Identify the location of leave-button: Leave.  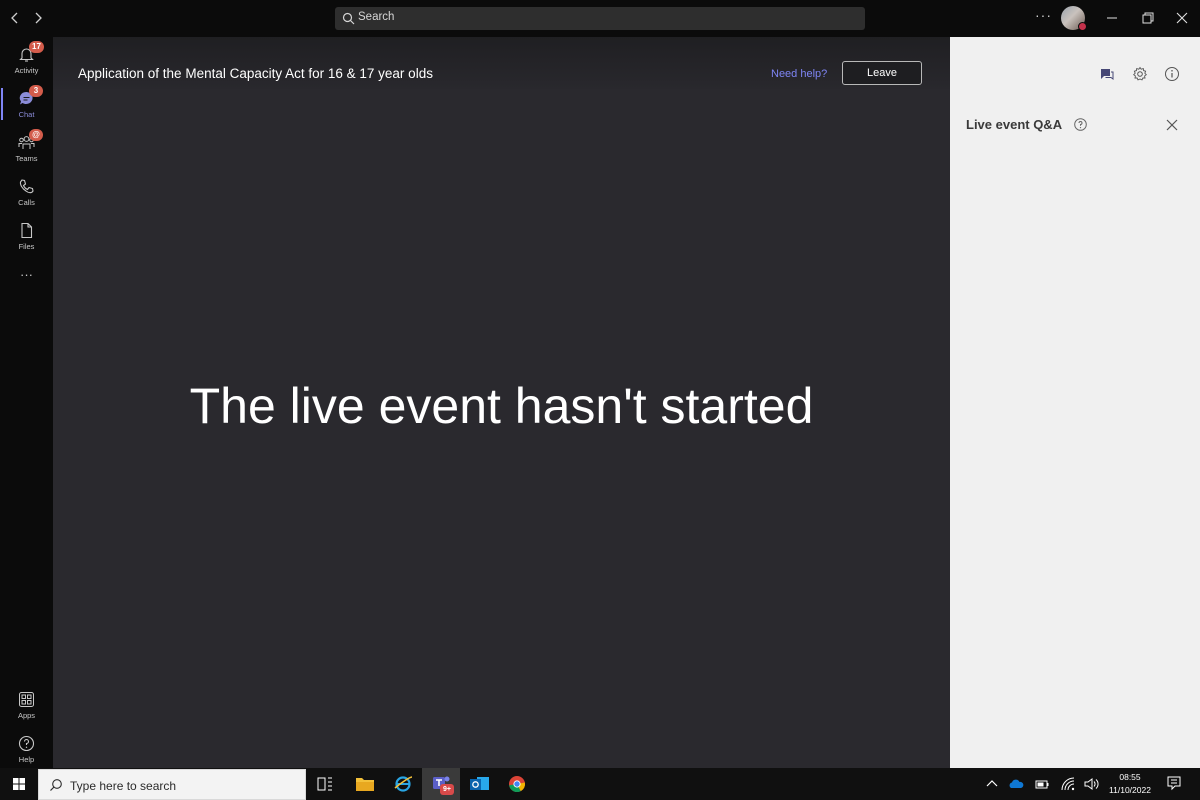
(882, 73).